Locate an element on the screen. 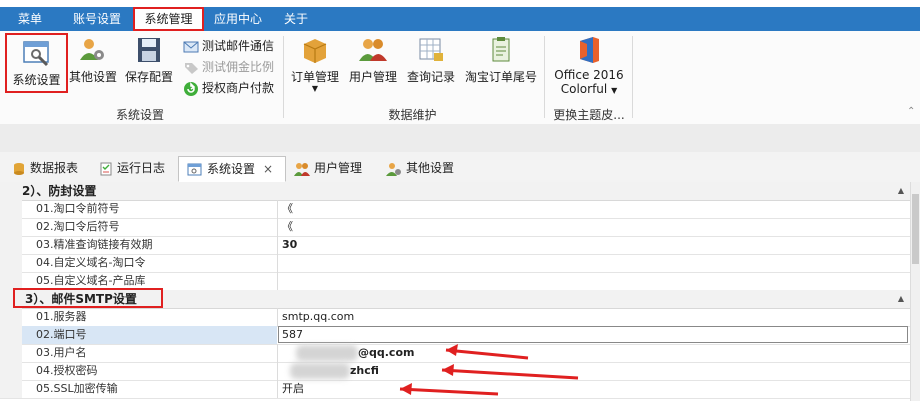 The height and width of the screenshot is (401, 920). group-label-system: 系统设置 is located at coordinates (139, 115).